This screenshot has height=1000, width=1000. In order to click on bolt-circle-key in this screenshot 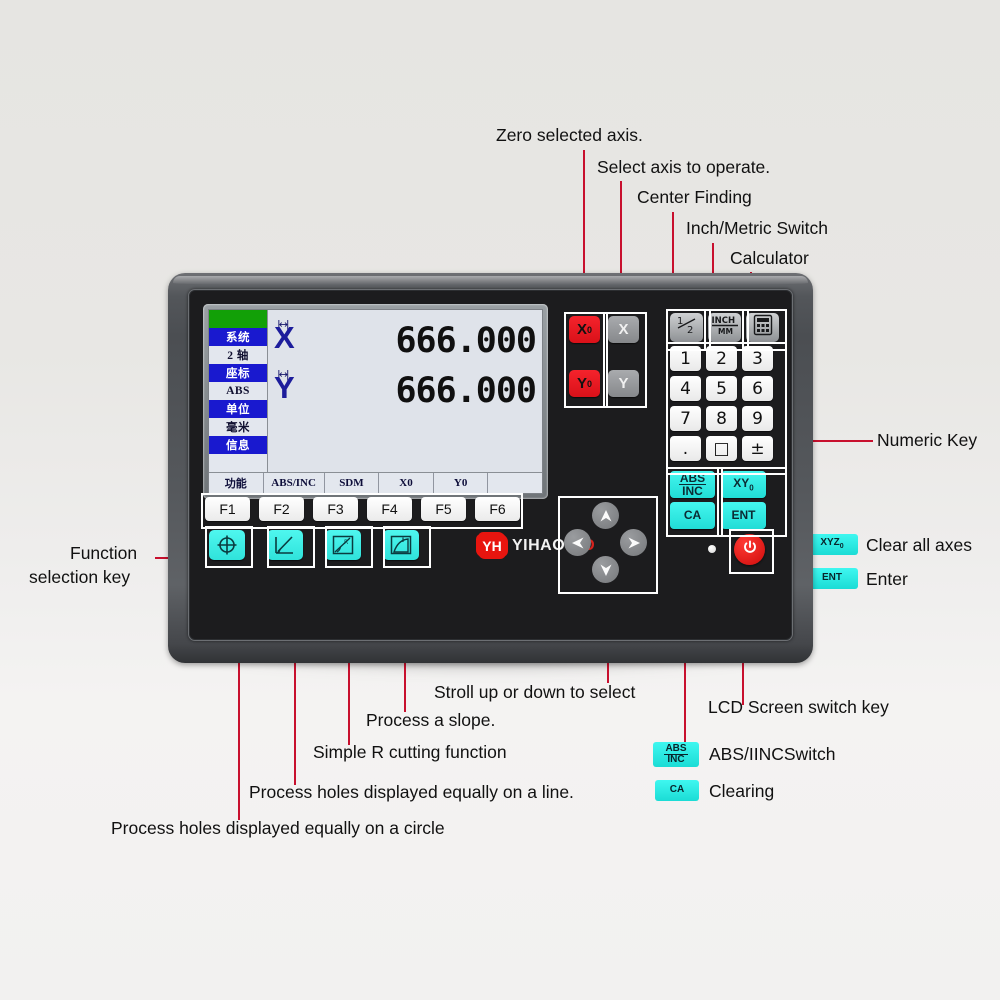, I will do `click(227, 545)`.